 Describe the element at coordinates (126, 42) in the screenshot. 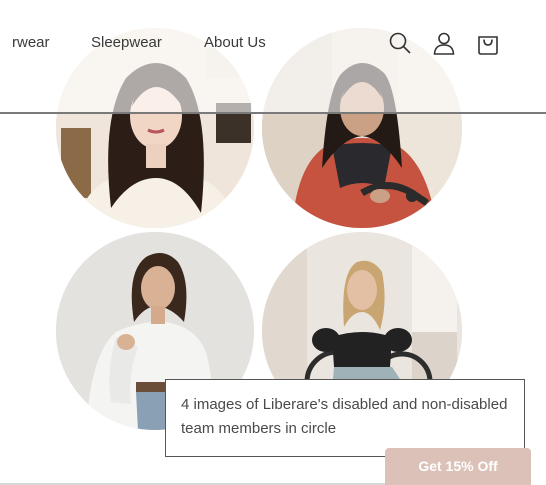

I see `nav-link-sleepwear: Sleepwear` at that location.